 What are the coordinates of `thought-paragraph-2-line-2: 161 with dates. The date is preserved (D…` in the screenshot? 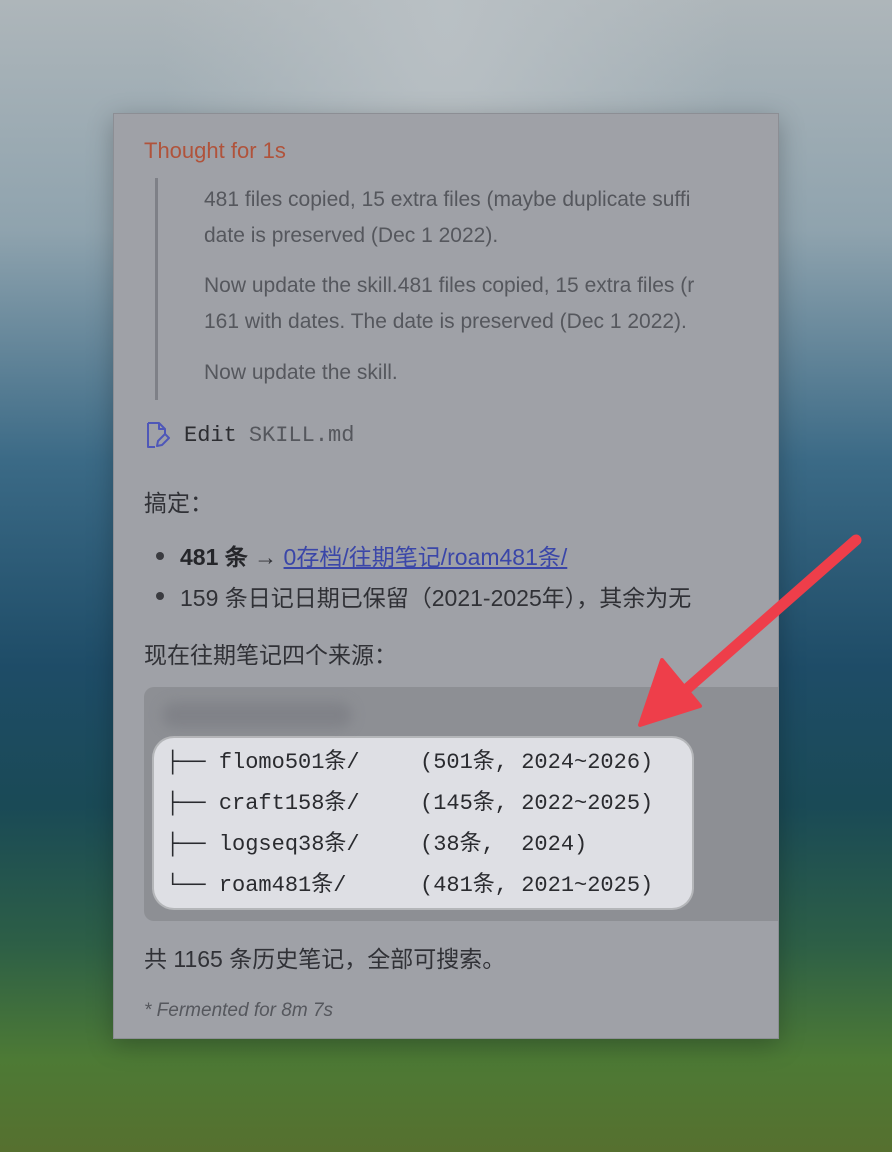 It's located at (445, 321).